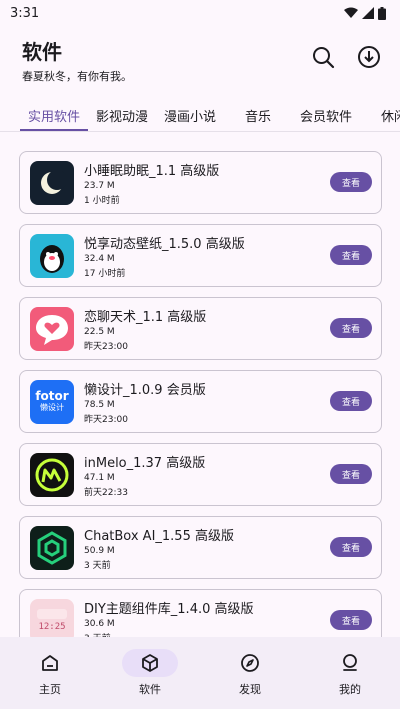 The width and height of the screenshot is (400, 709). Describe the element at coordinates (99, 331) in the screenshot. I see `app-size: 22.5 M` at that location.